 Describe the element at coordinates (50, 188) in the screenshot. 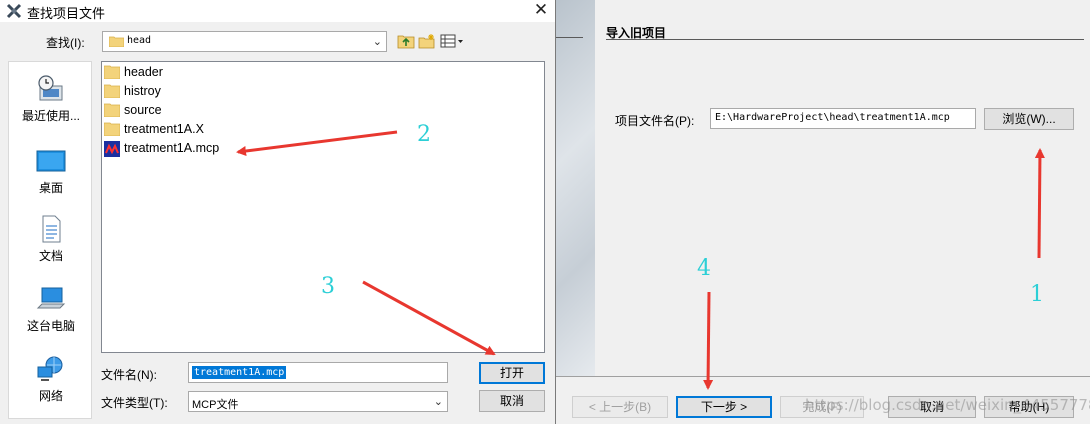

I see `place-desktop-label: 桌面` at that location.